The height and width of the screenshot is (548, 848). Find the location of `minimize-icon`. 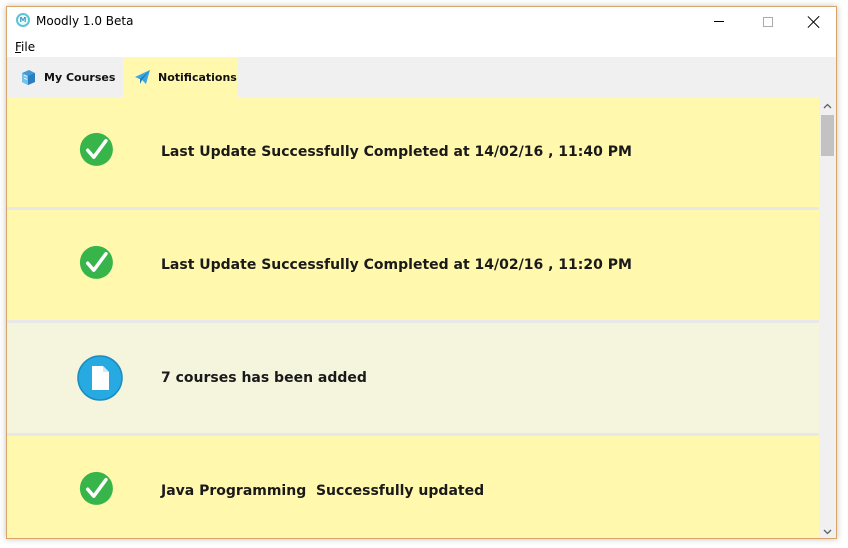

minimize-icon is located at coordinates (719, 21).